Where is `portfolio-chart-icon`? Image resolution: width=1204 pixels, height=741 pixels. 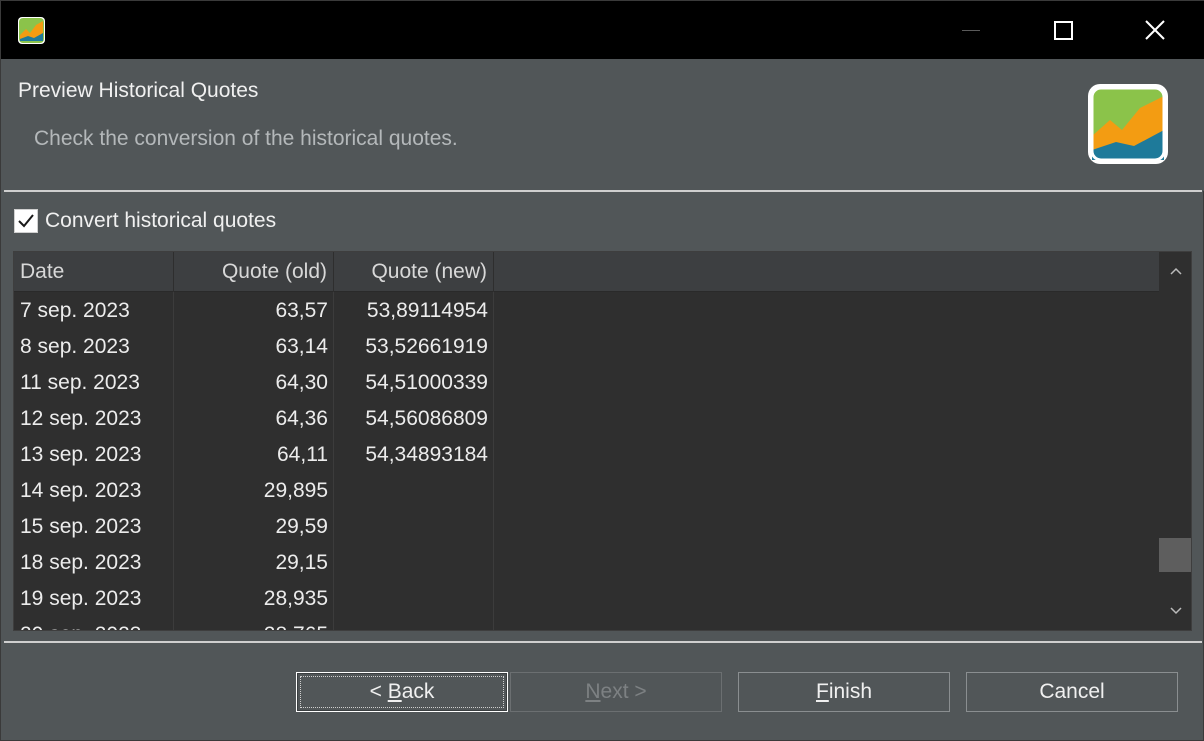
portfolio-chart-icon is located at coordinates (31, 30).